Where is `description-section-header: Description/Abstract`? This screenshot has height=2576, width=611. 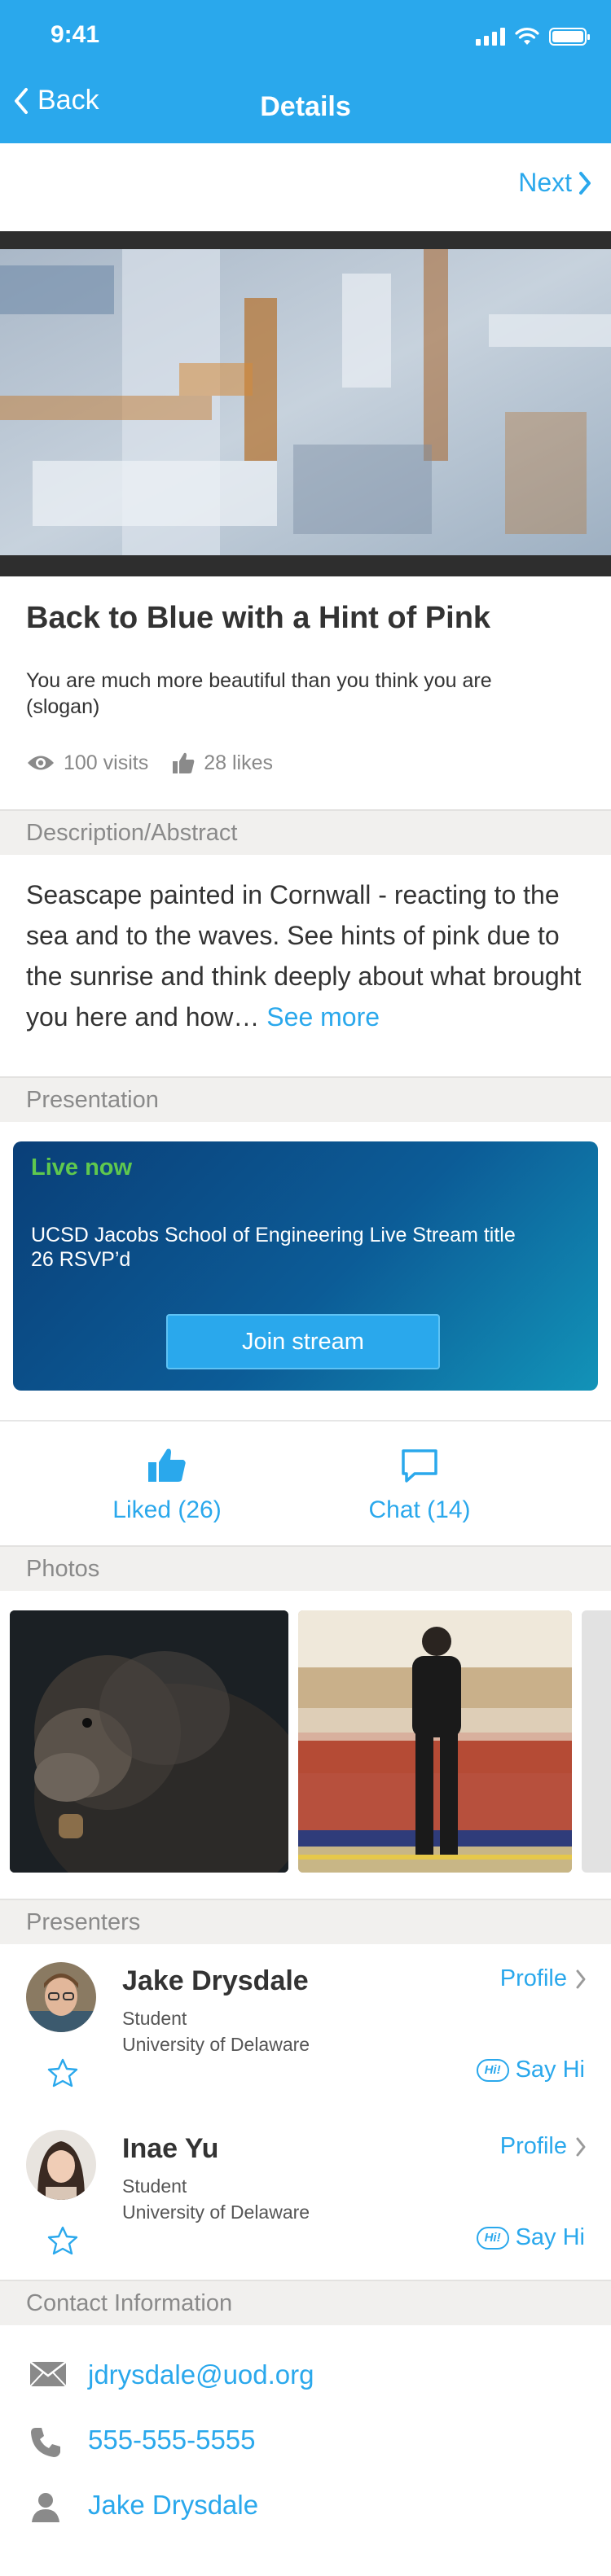
description-section-header: Description/Abstract is located at coordinates (305, 832).